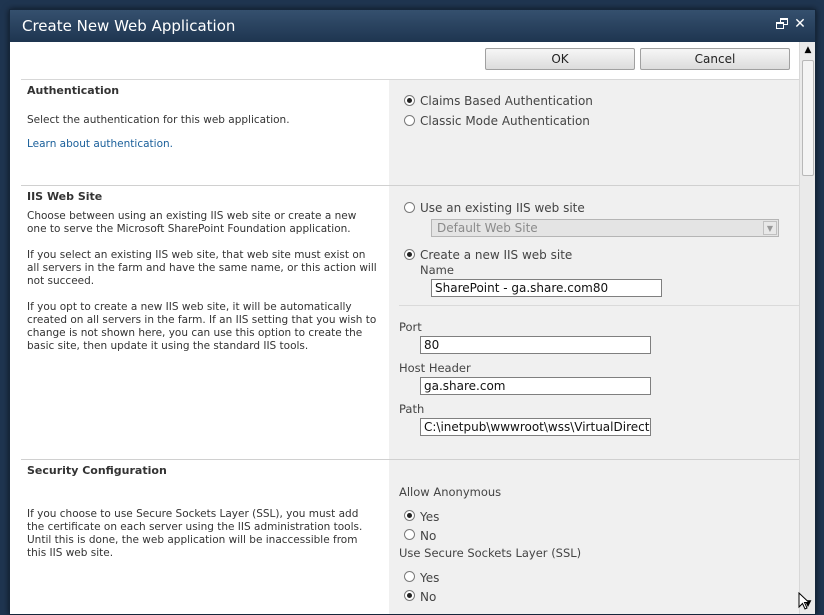 This screenshot has width=824, height=615. I want to click on name-label: Name, so click(437, 270).